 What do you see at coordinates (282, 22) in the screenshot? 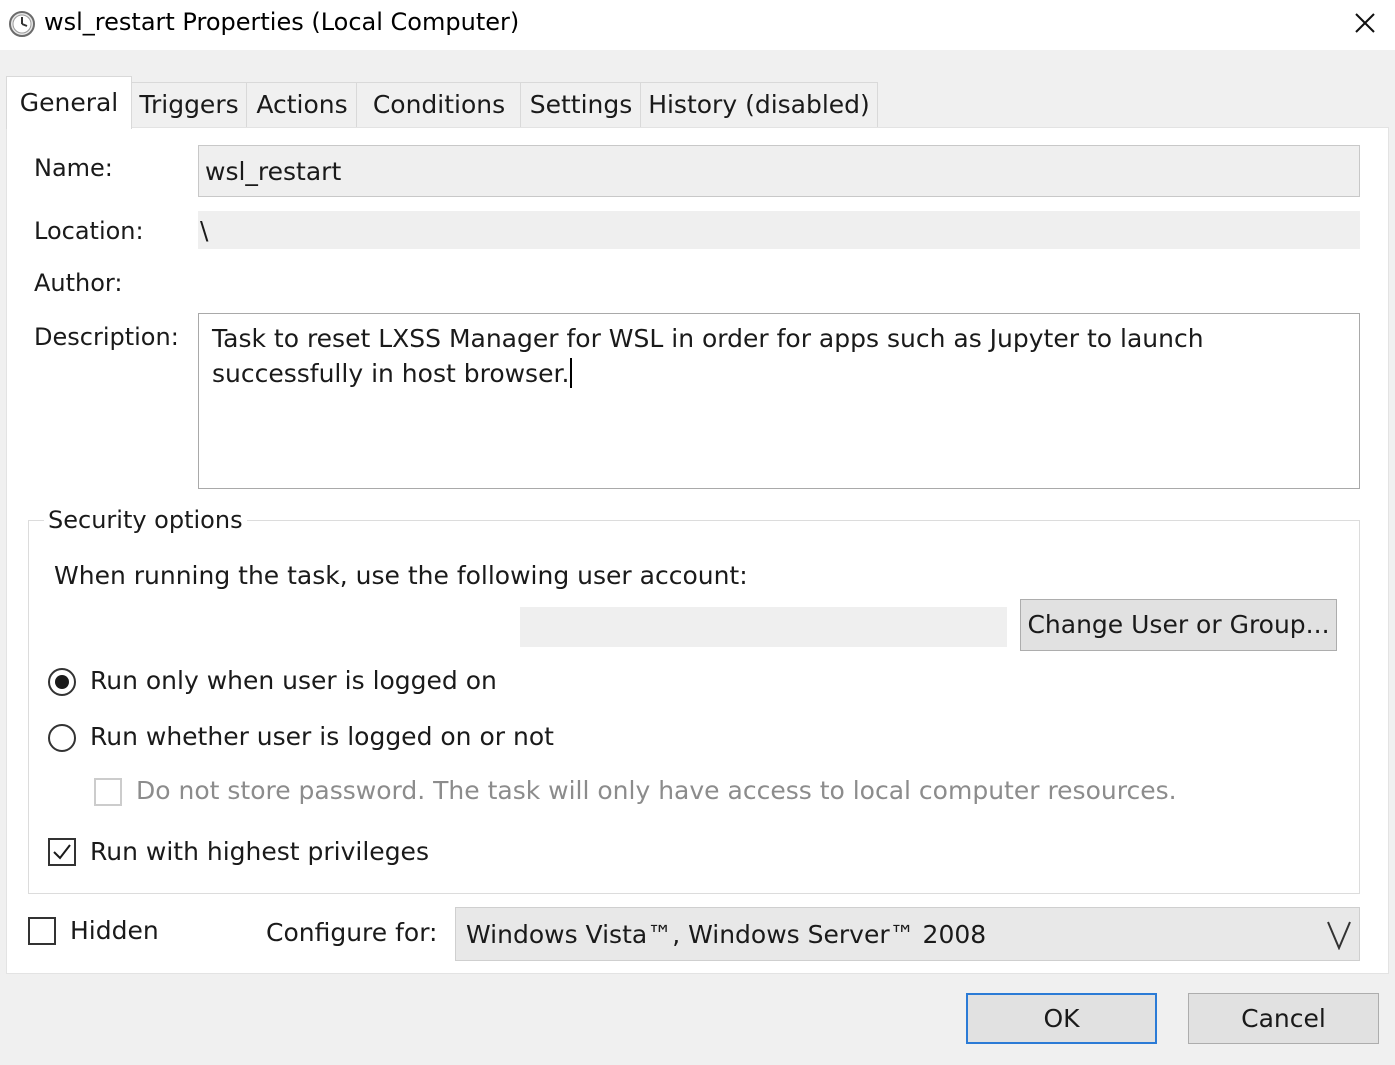
I see `window-title: wsl_restart Properties (Local Computer)` at bounding box center [282, 22].